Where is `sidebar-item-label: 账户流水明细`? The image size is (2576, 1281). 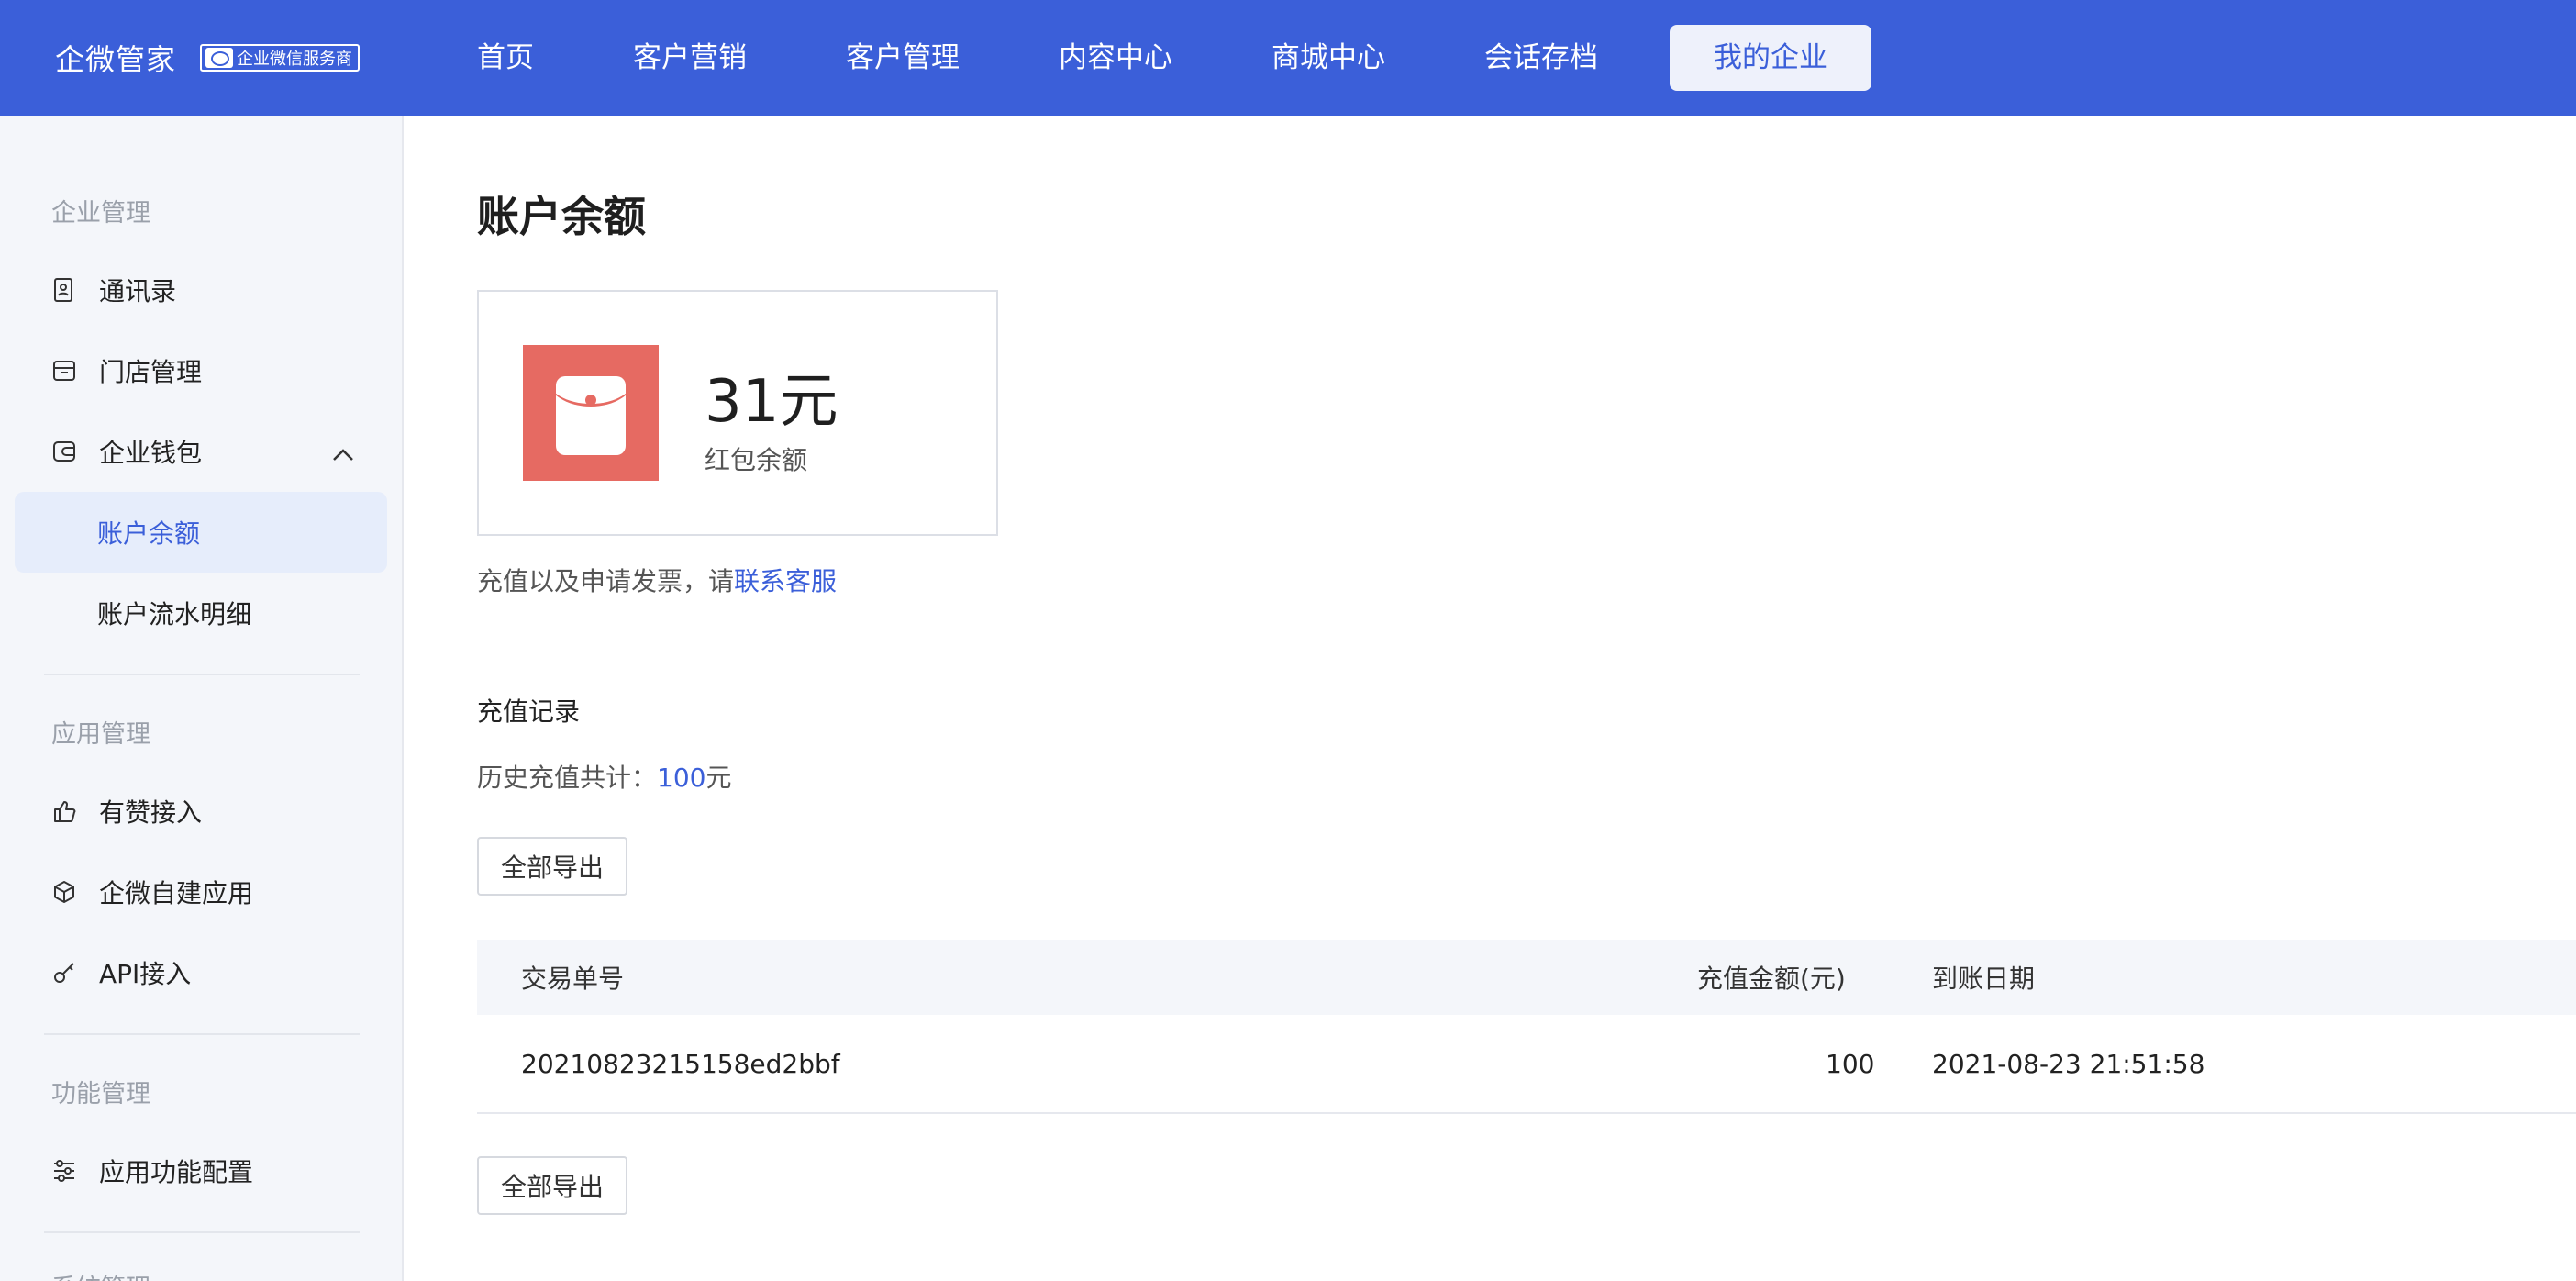
sidebar-item-label: 账户流水明细 is located at coordinates (174, 614).